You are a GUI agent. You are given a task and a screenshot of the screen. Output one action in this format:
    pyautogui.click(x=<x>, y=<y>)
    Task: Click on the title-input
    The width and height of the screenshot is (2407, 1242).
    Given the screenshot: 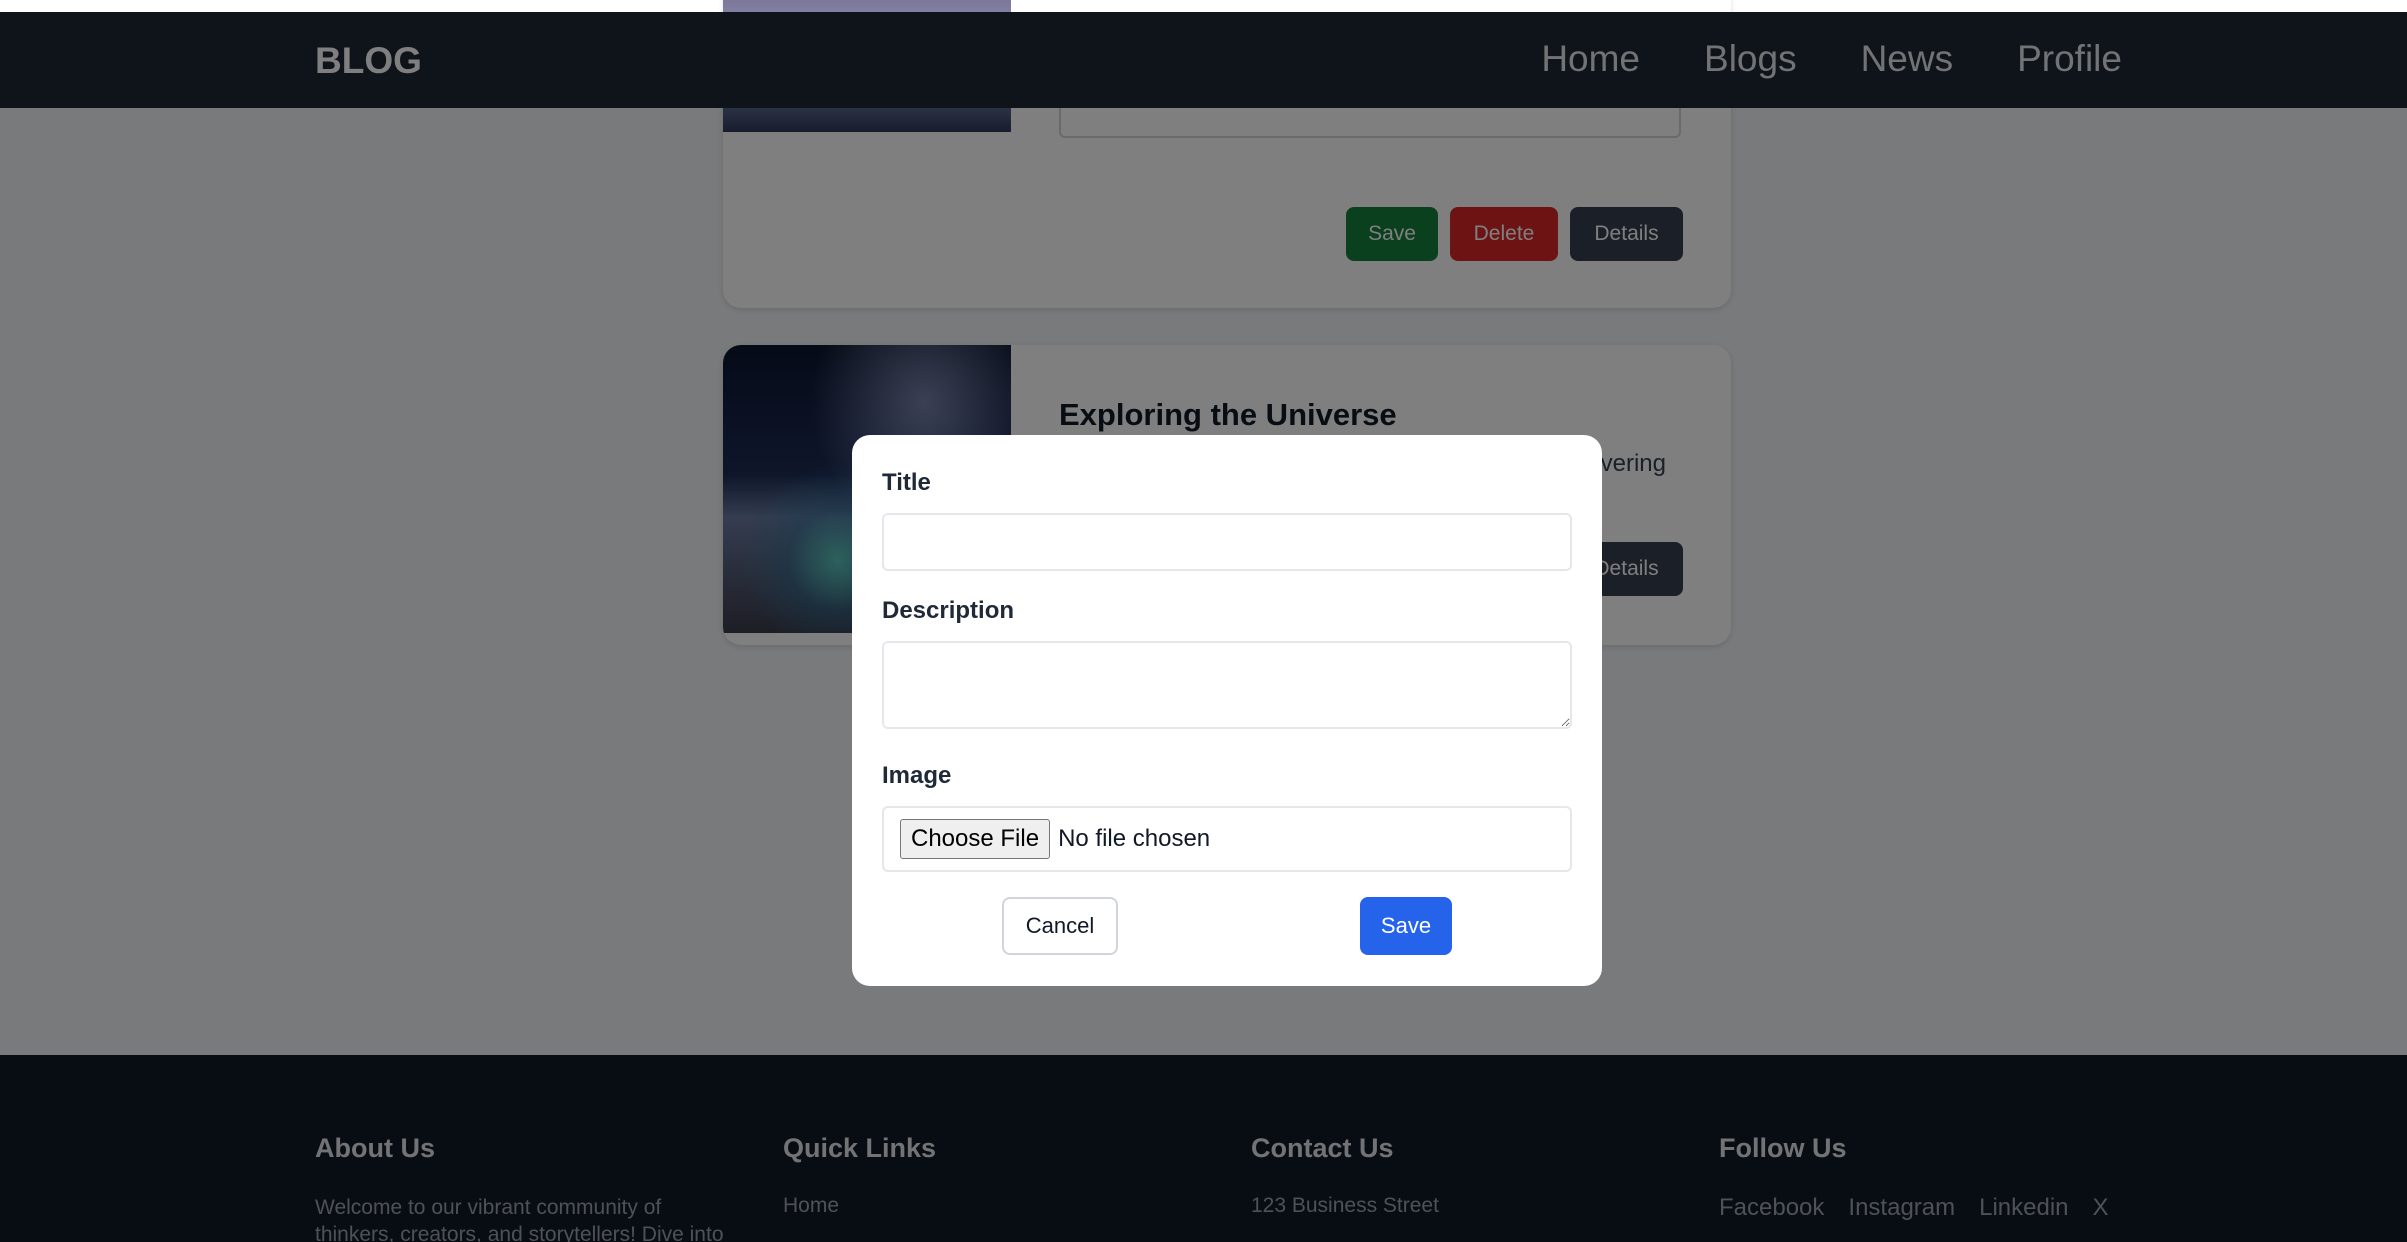 What is the action you would take?
    pyautogui.click(x=1227, y=542)
    